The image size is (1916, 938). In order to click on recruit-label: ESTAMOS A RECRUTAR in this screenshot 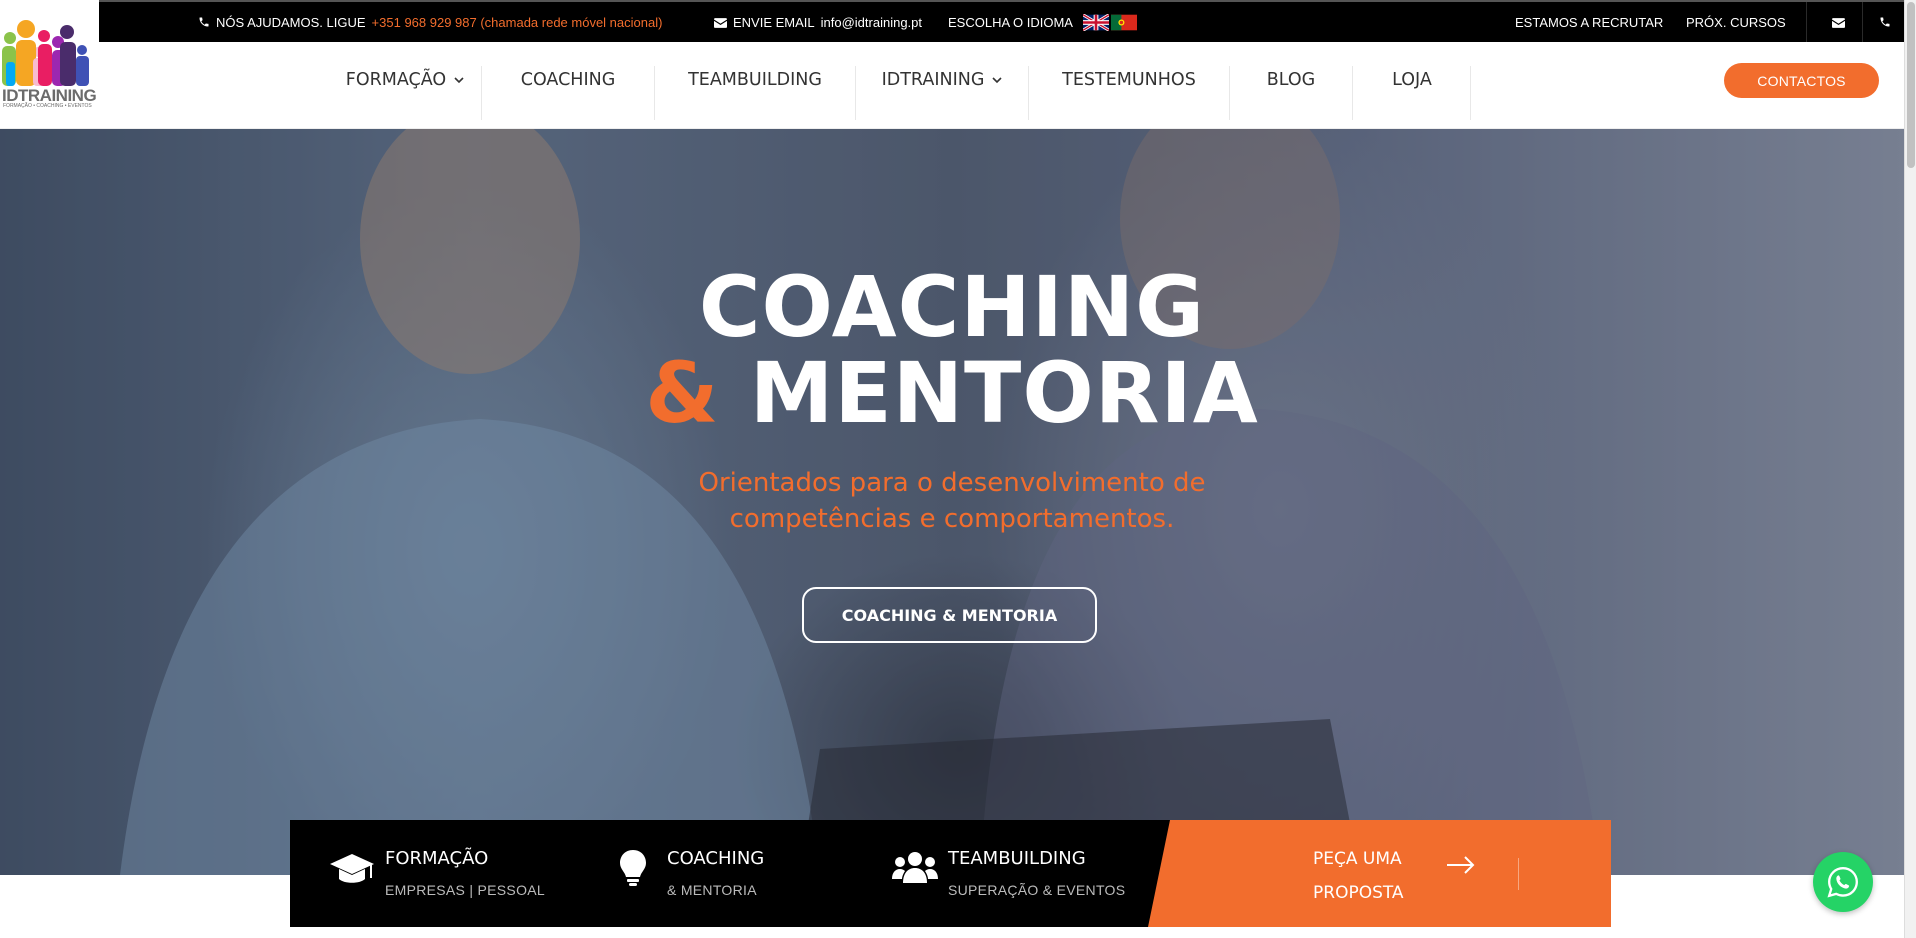, I will do `click(1589, 22)`.